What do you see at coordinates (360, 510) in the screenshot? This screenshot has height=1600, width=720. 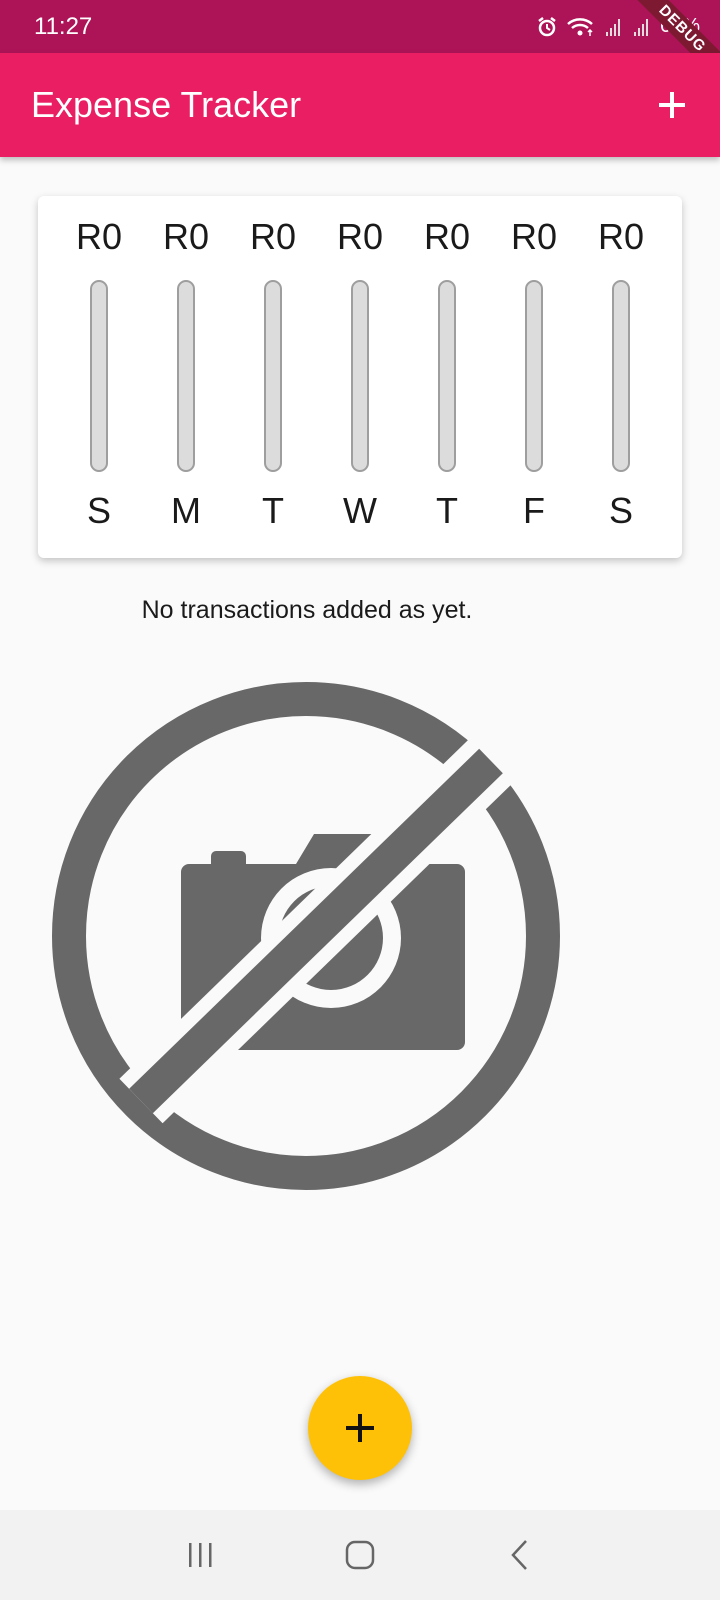 I see `bar-day-label: W` at bounding box center [360, 510].